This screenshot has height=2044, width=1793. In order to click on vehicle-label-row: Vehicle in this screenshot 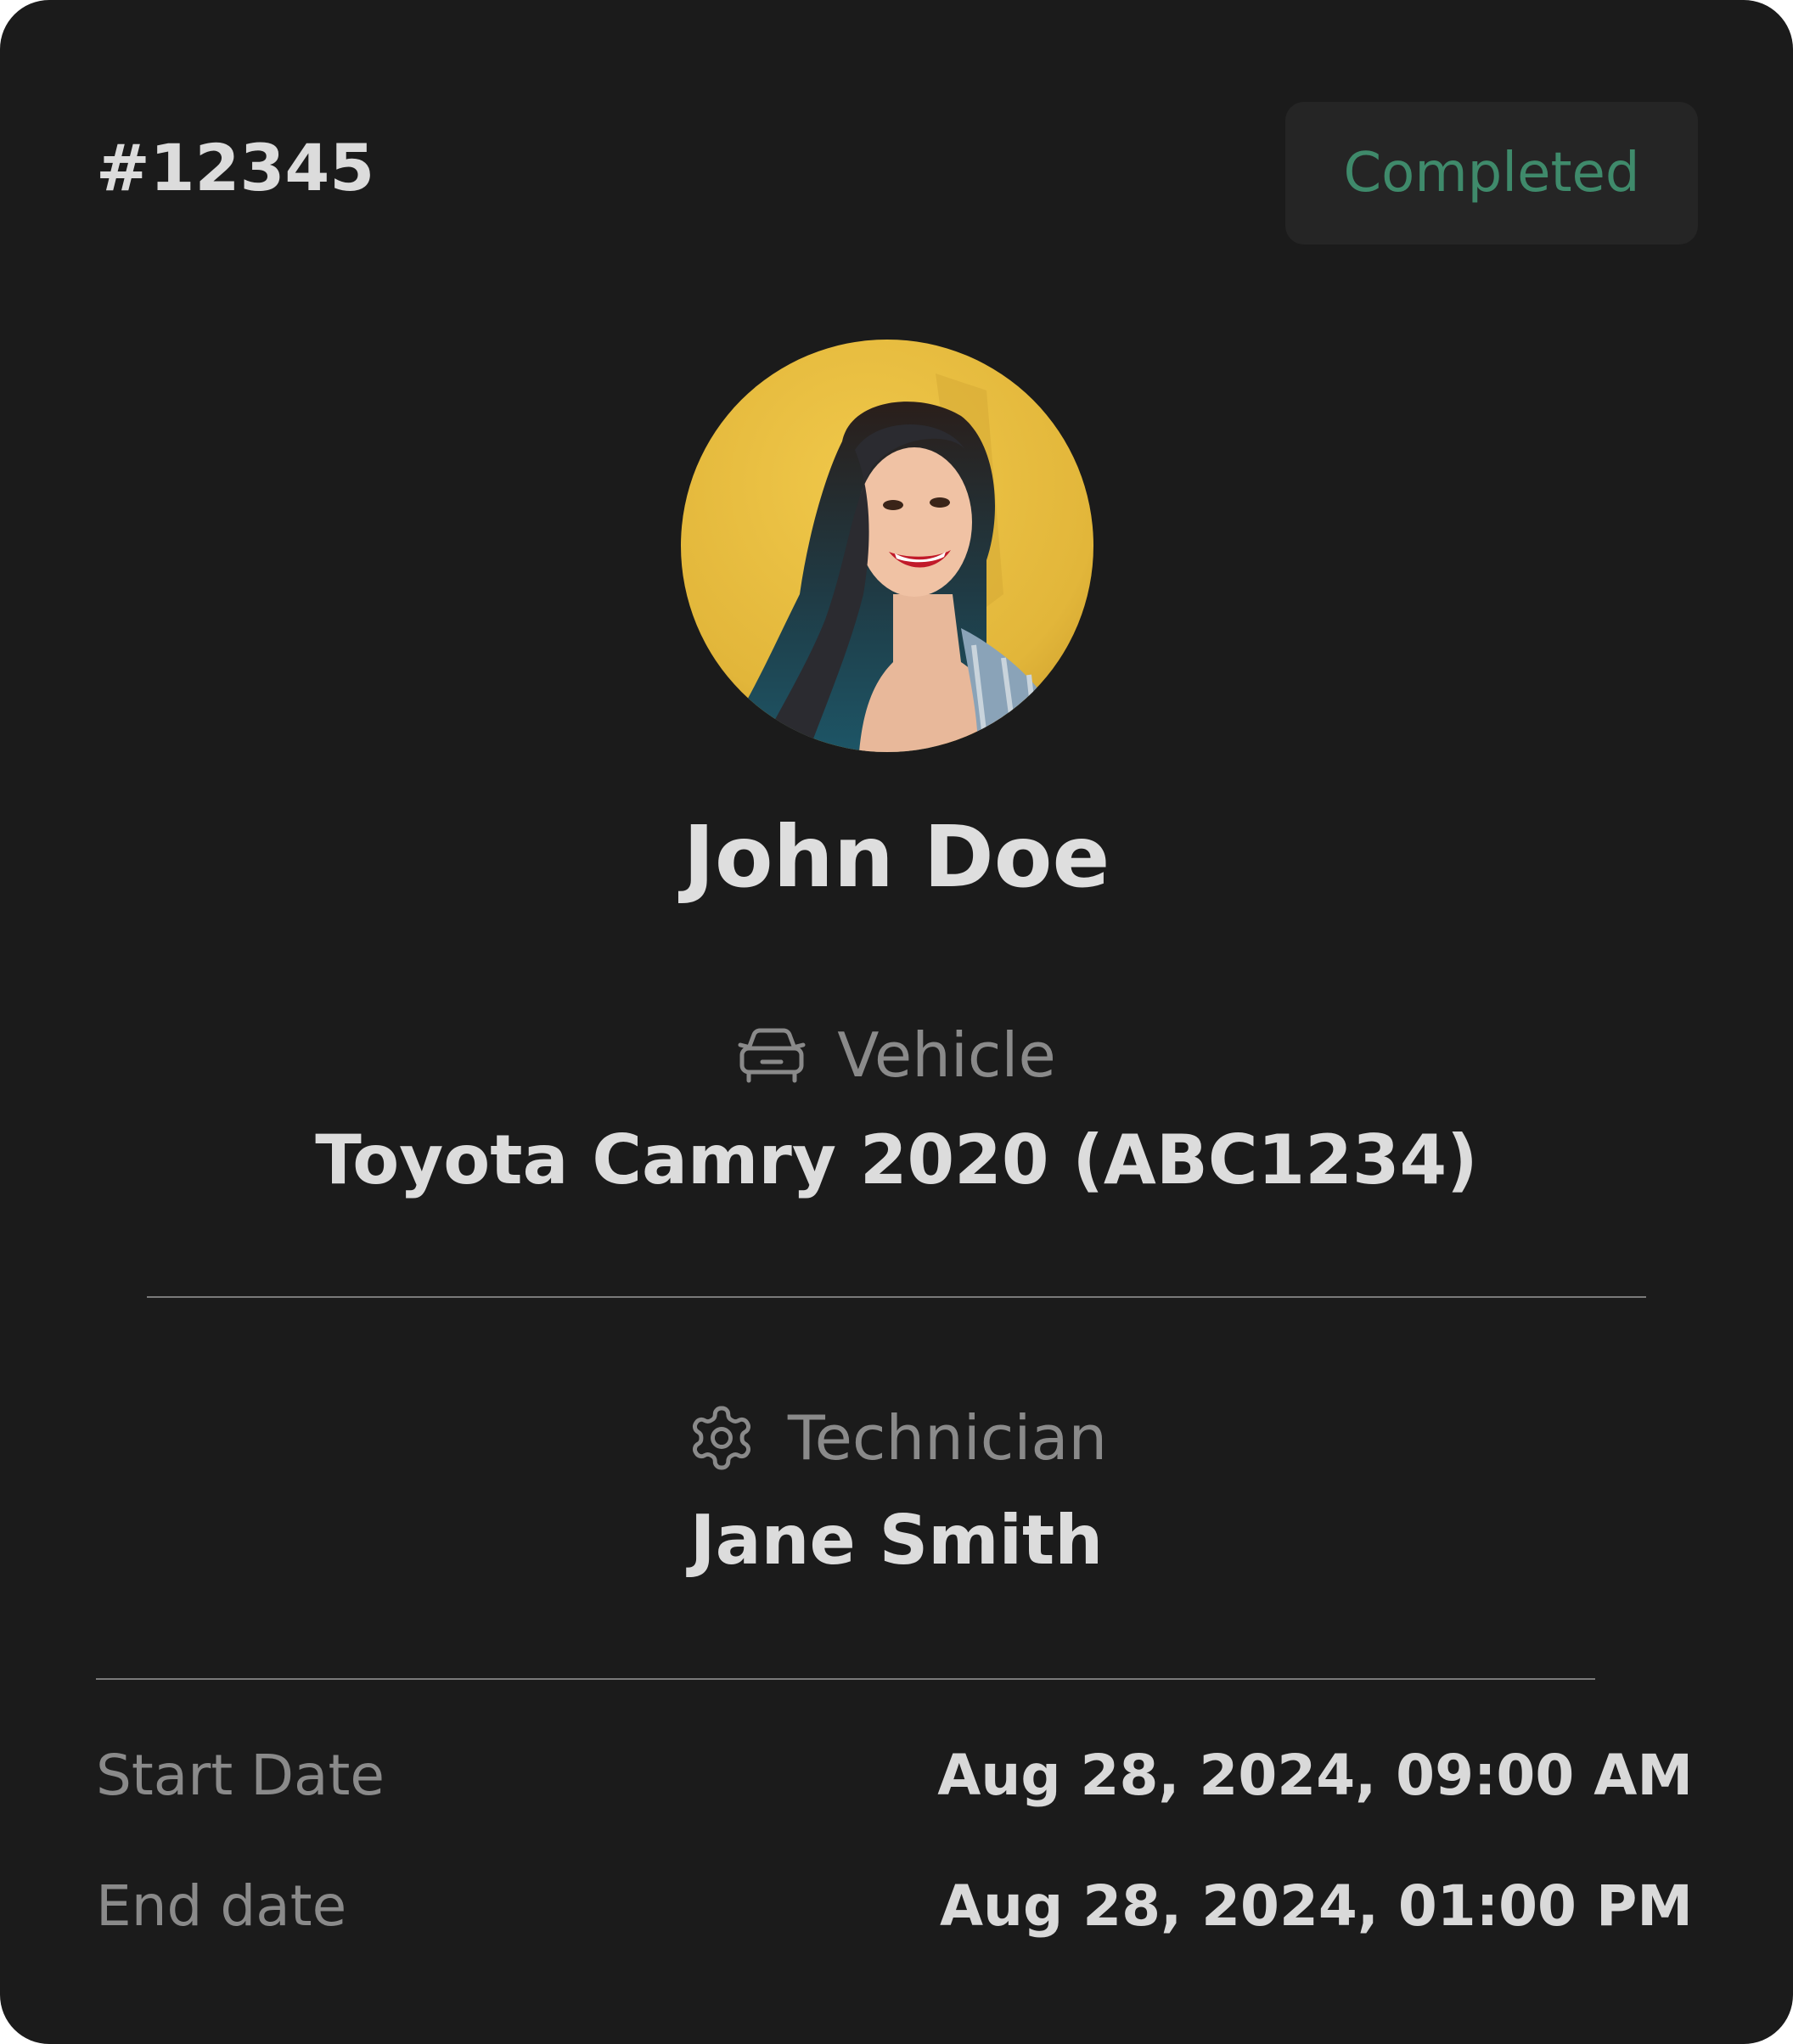, I will do `click(896, 1055)`.